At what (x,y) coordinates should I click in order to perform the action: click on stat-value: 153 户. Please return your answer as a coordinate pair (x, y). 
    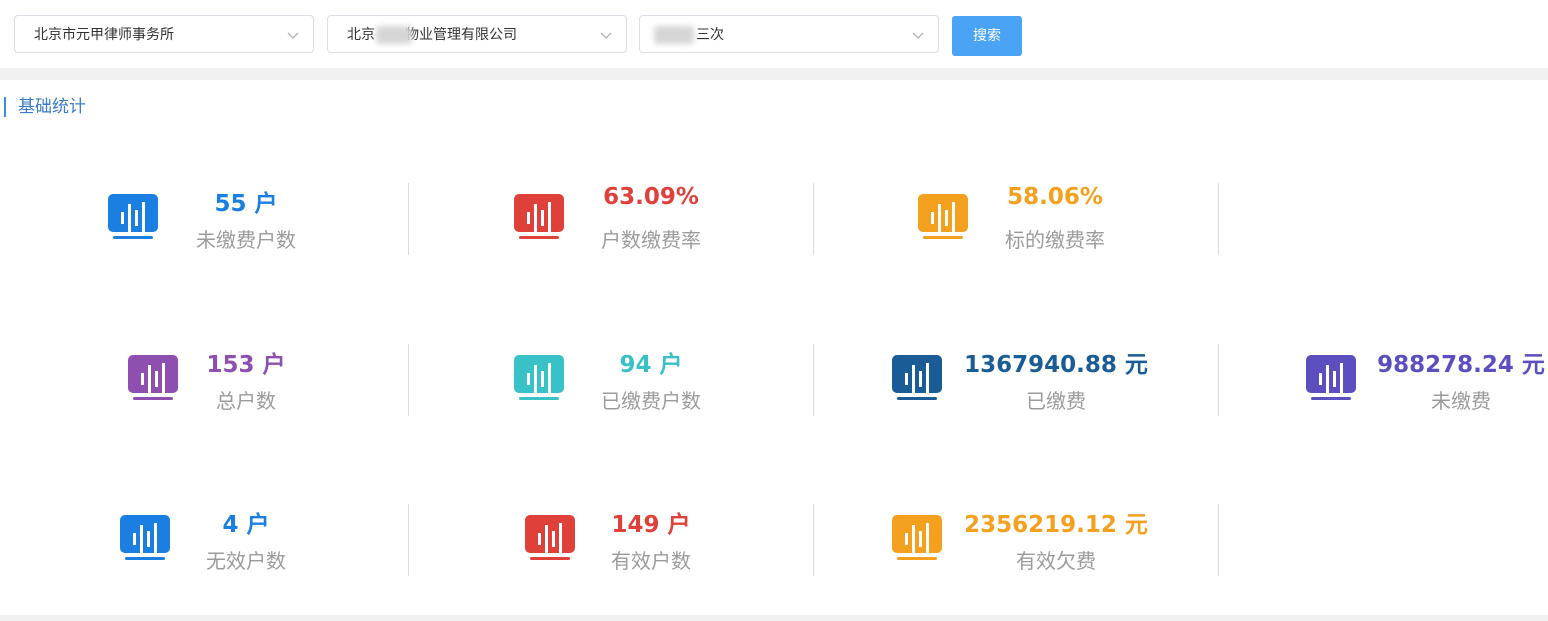
    Looking at the image, I should click on (246, 365).